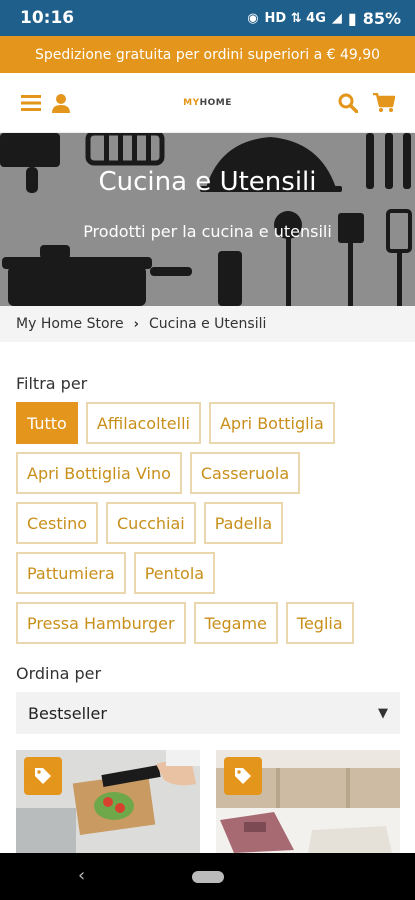 This screenshot has width=415, height=900. I want to click on filter-chip-teglia: Teglia, so click(319, 623).